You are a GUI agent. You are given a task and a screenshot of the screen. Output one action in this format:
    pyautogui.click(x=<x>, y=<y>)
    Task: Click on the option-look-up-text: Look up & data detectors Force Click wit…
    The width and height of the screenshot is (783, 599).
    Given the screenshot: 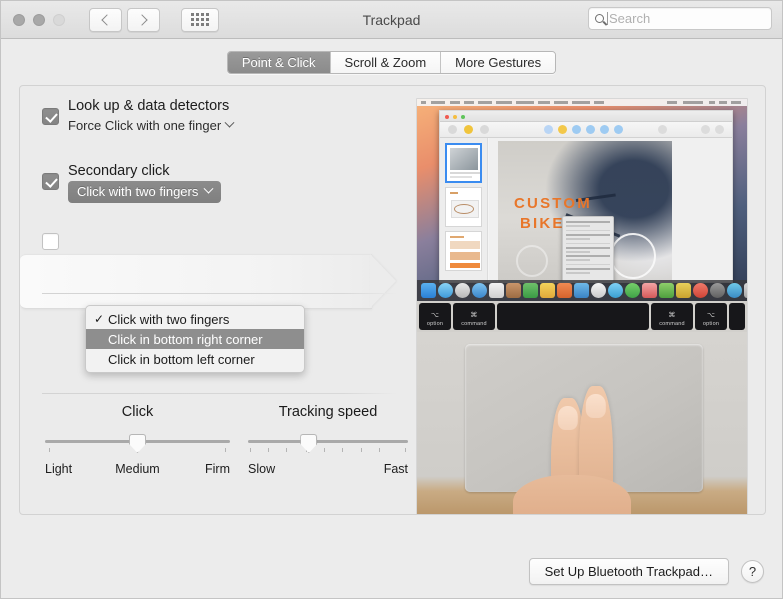 What is the action you would take?
    pyautogui.click(x=151, y=115)
    